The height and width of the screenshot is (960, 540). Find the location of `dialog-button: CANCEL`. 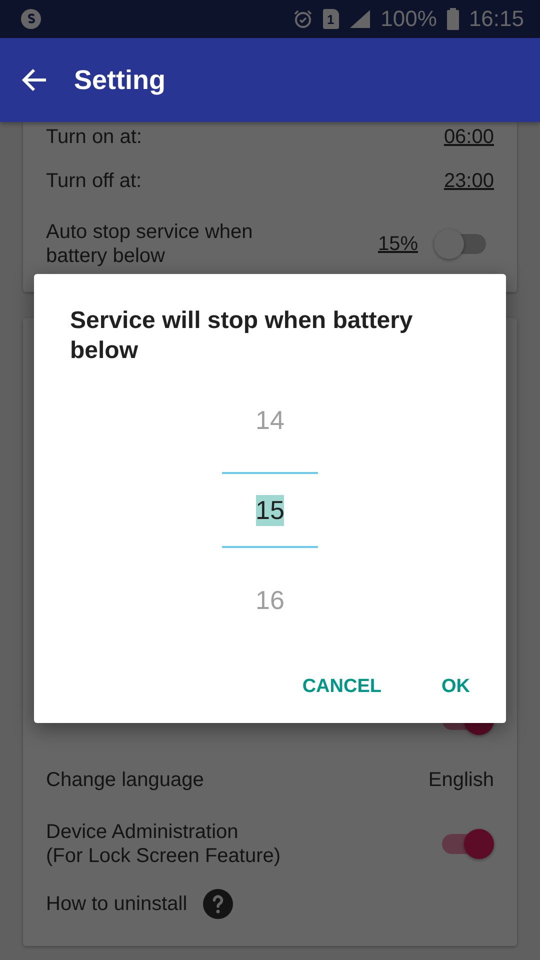

dialog-button: CANCEL is located at coordinates (342, 687).